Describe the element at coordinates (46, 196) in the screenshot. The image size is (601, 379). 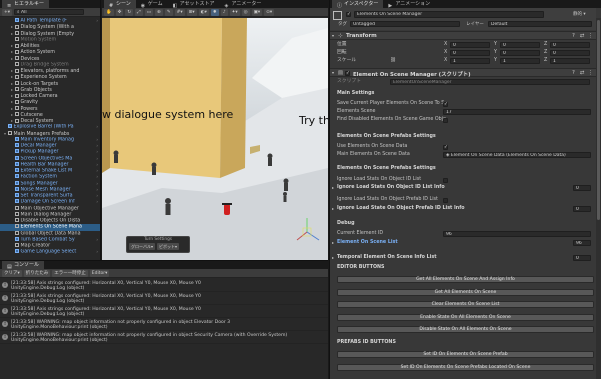
I see `hierarchy-item-label: Set Transparent Surfa` at that location.